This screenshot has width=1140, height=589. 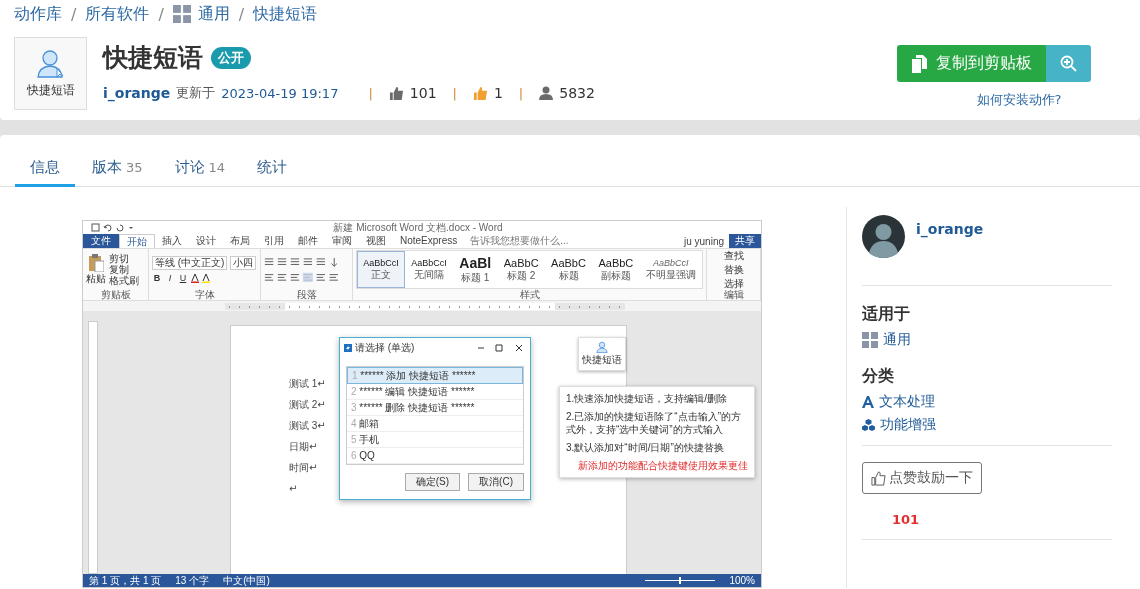 What do you see at coordinates (124, 269) in the screenshot?
I see `ribbon-command: 复制` at bounding box center [124, 269].